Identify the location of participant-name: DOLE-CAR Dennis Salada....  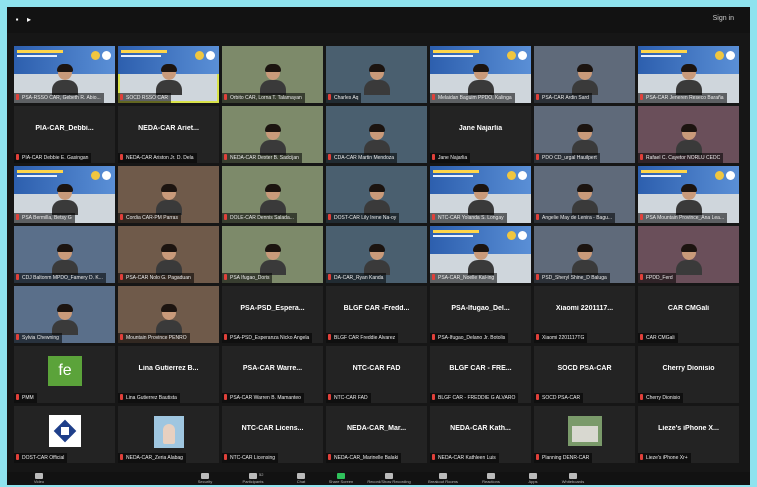
(262, 218).